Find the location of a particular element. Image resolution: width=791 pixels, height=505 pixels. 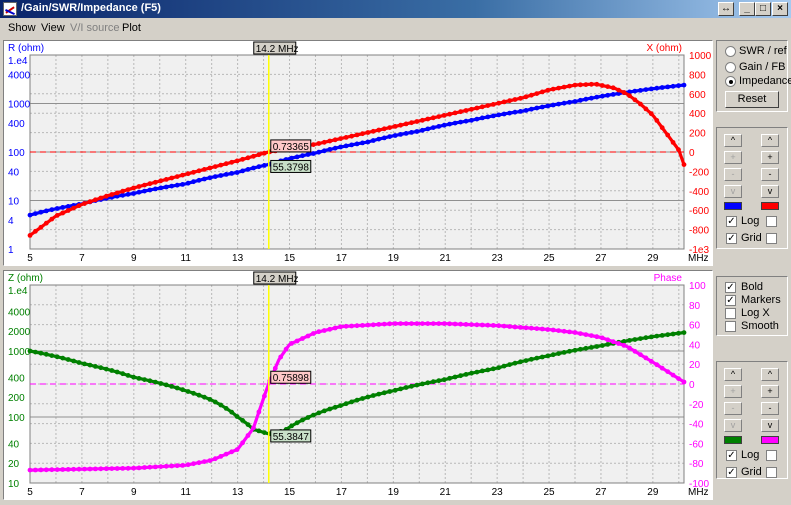

right-tick-label: 200 is located at coordinates (697, 134).